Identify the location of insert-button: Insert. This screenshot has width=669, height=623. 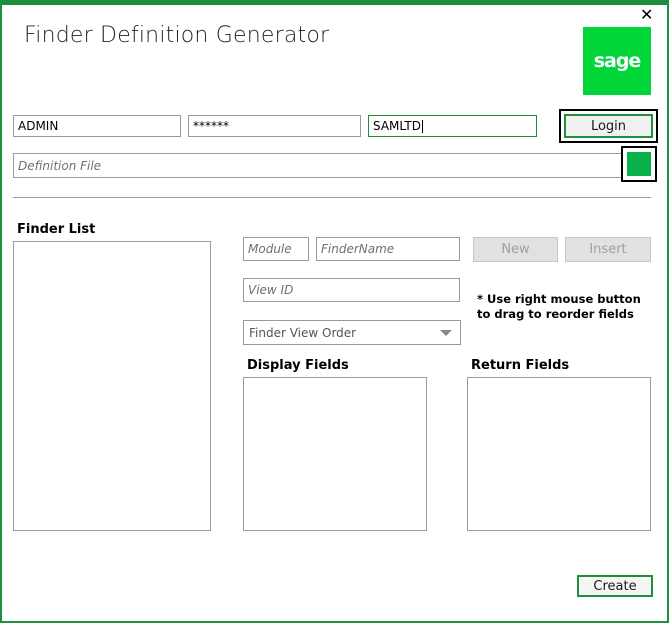
(608, 249).